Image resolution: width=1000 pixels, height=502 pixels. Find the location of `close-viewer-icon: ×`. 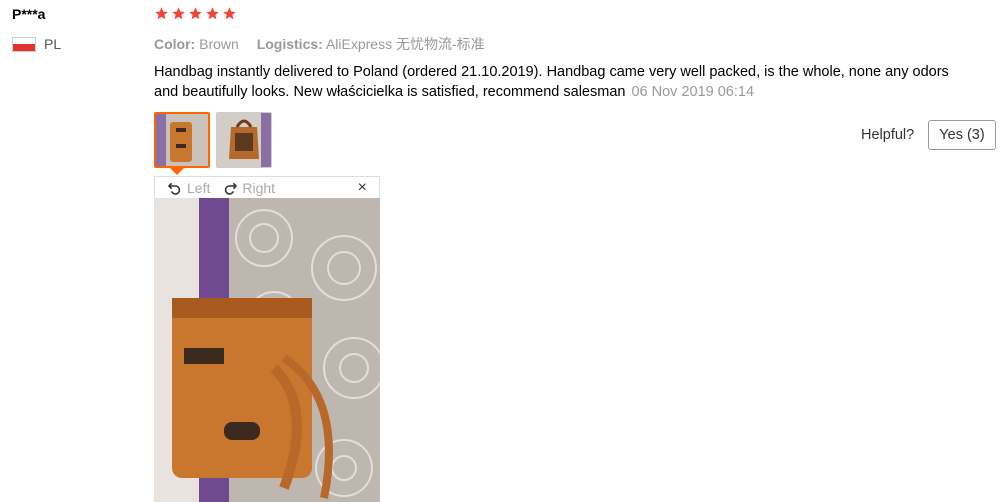

close-viewer-icon: × is located at coordinates (362, 188).